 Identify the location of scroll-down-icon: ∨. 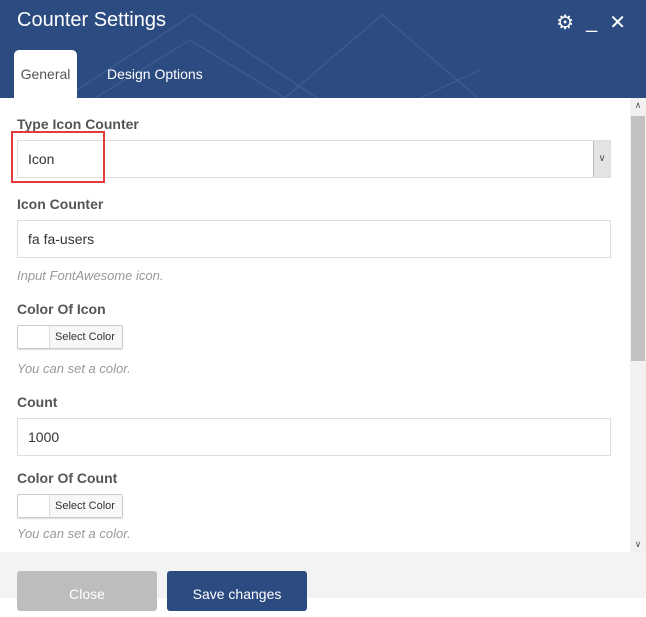
(638, 544).